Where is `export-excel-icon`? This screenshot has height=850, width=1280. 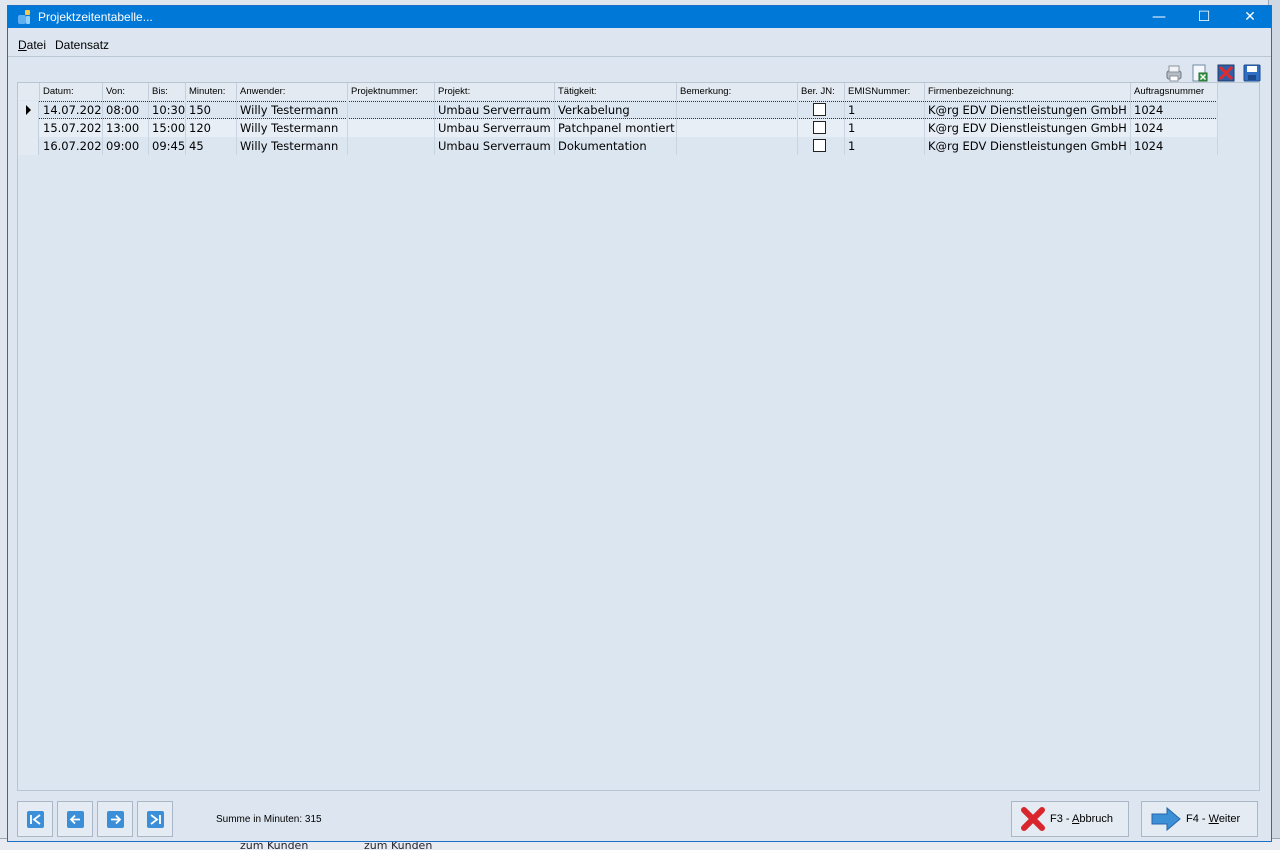 export-excel-icon is located at coordinates (1199, 72).